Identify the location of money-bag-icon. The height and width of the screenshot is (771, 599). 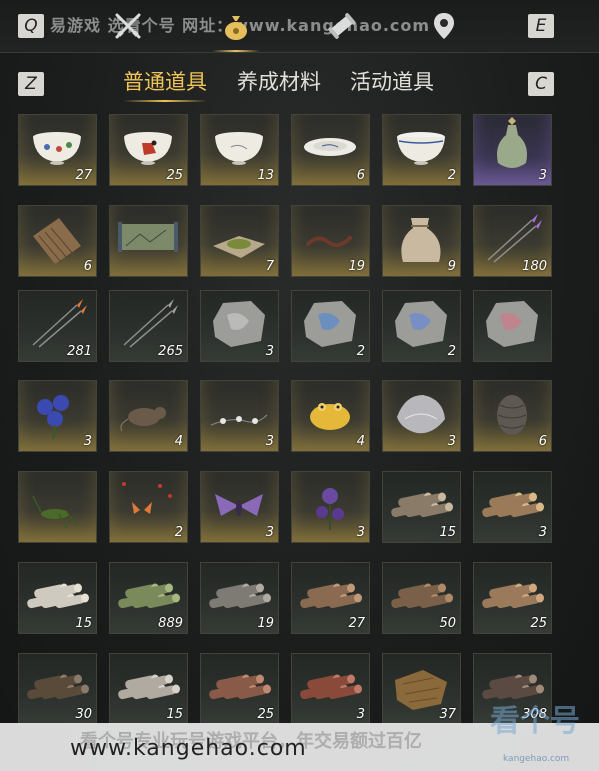
(236, 31).